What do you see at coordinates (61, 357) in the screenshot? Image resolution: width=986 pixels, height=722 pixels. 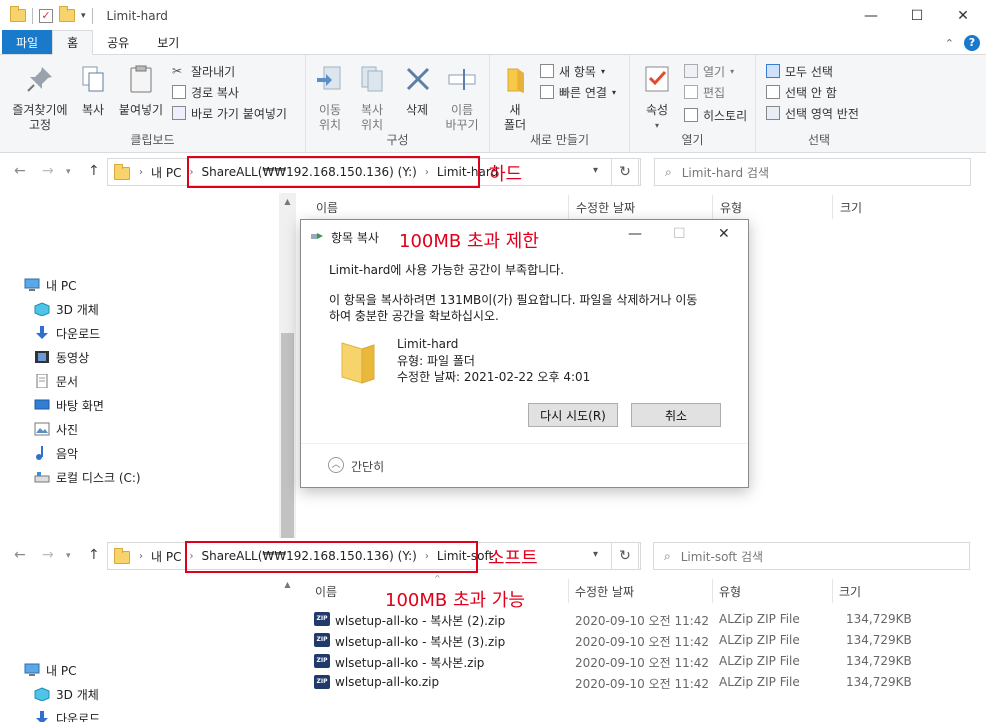 I see `nav-item-videos: 동영상` at bounding box center [61, 357].